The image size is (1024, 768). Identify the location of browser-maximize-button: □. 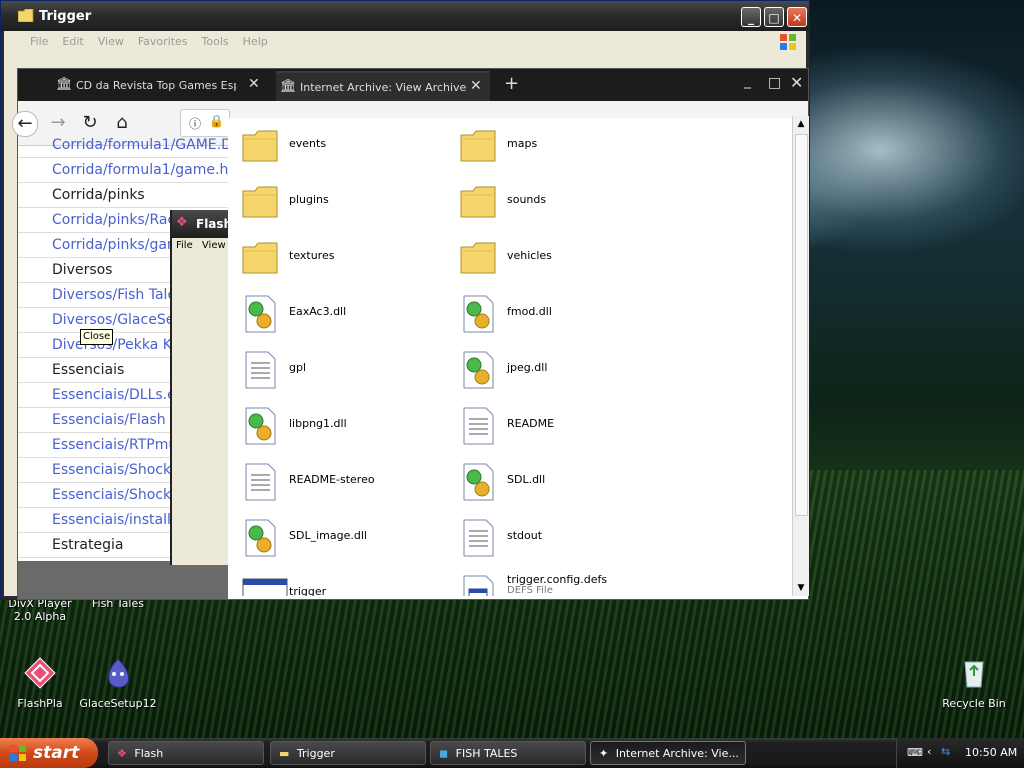
(774, 83).